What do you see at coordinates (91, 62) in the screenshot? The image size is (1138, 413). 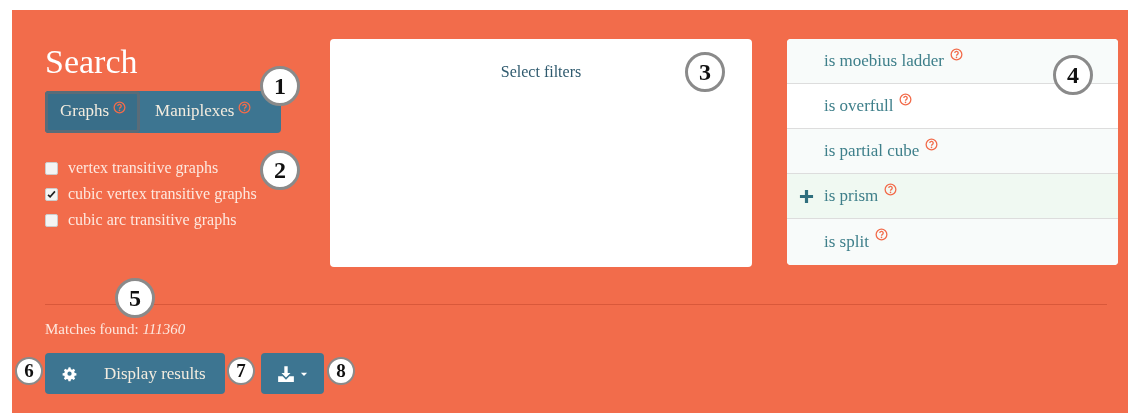 I see `search-heading: Search` at bounding box center [91, 62].